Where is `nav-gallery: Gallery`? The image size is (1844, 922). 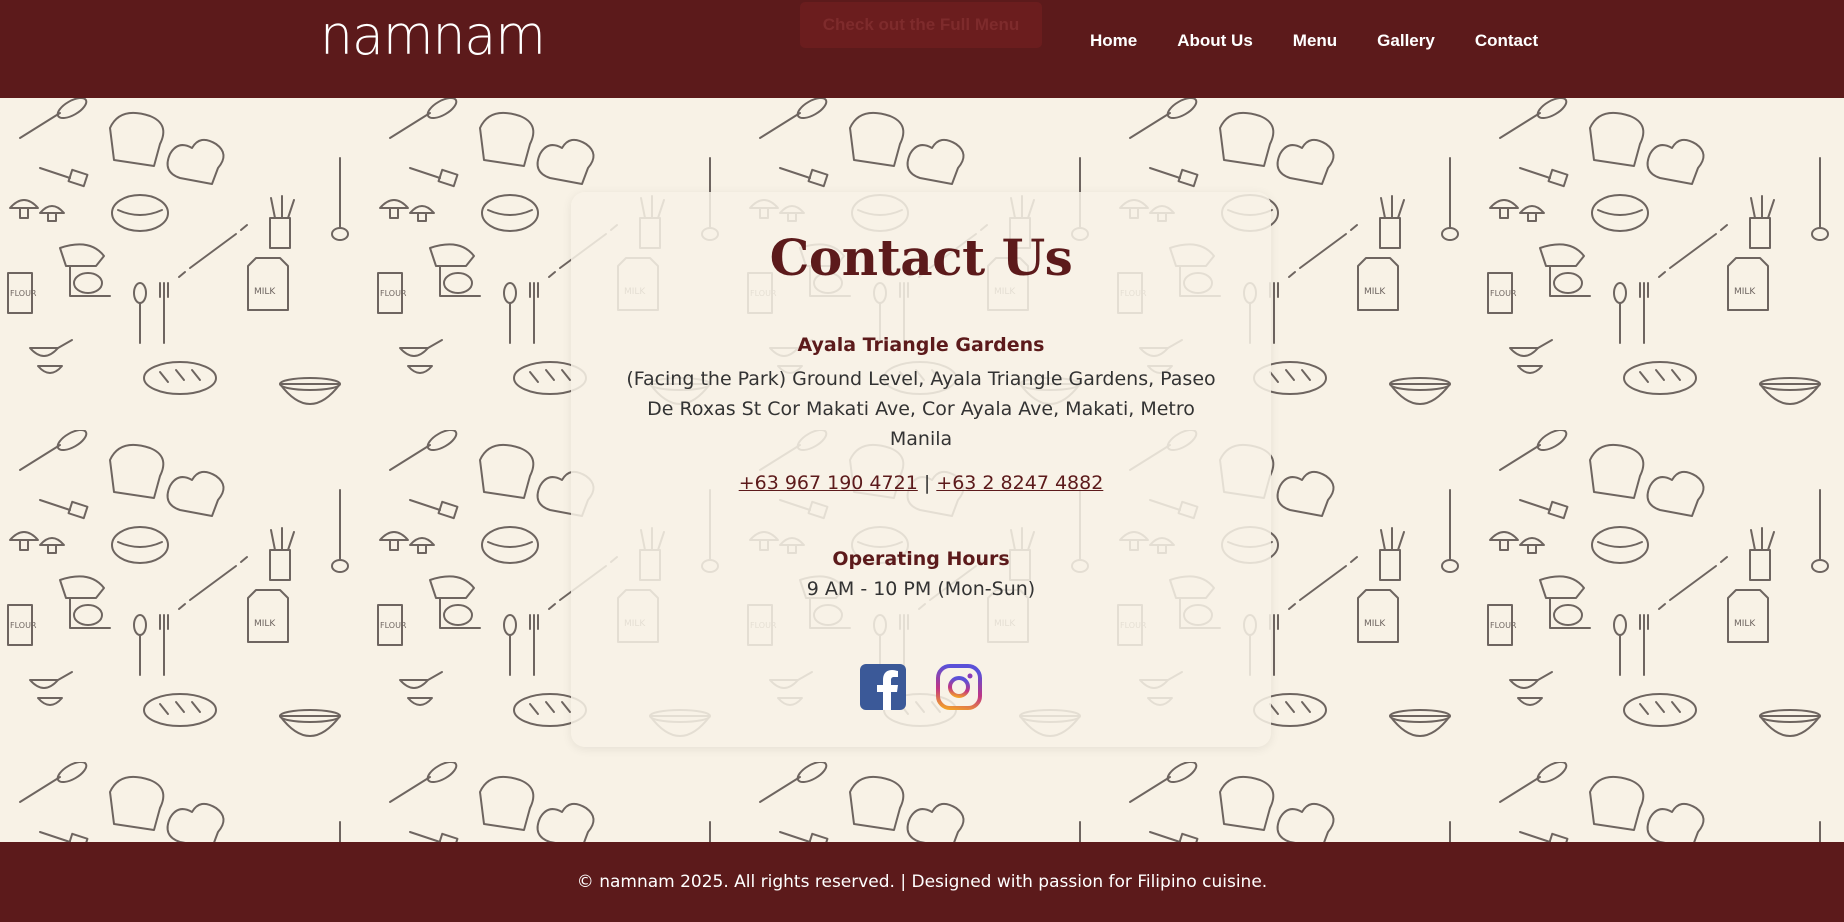
nav-gallery: Gallery is located at coordinates (1406, 41).